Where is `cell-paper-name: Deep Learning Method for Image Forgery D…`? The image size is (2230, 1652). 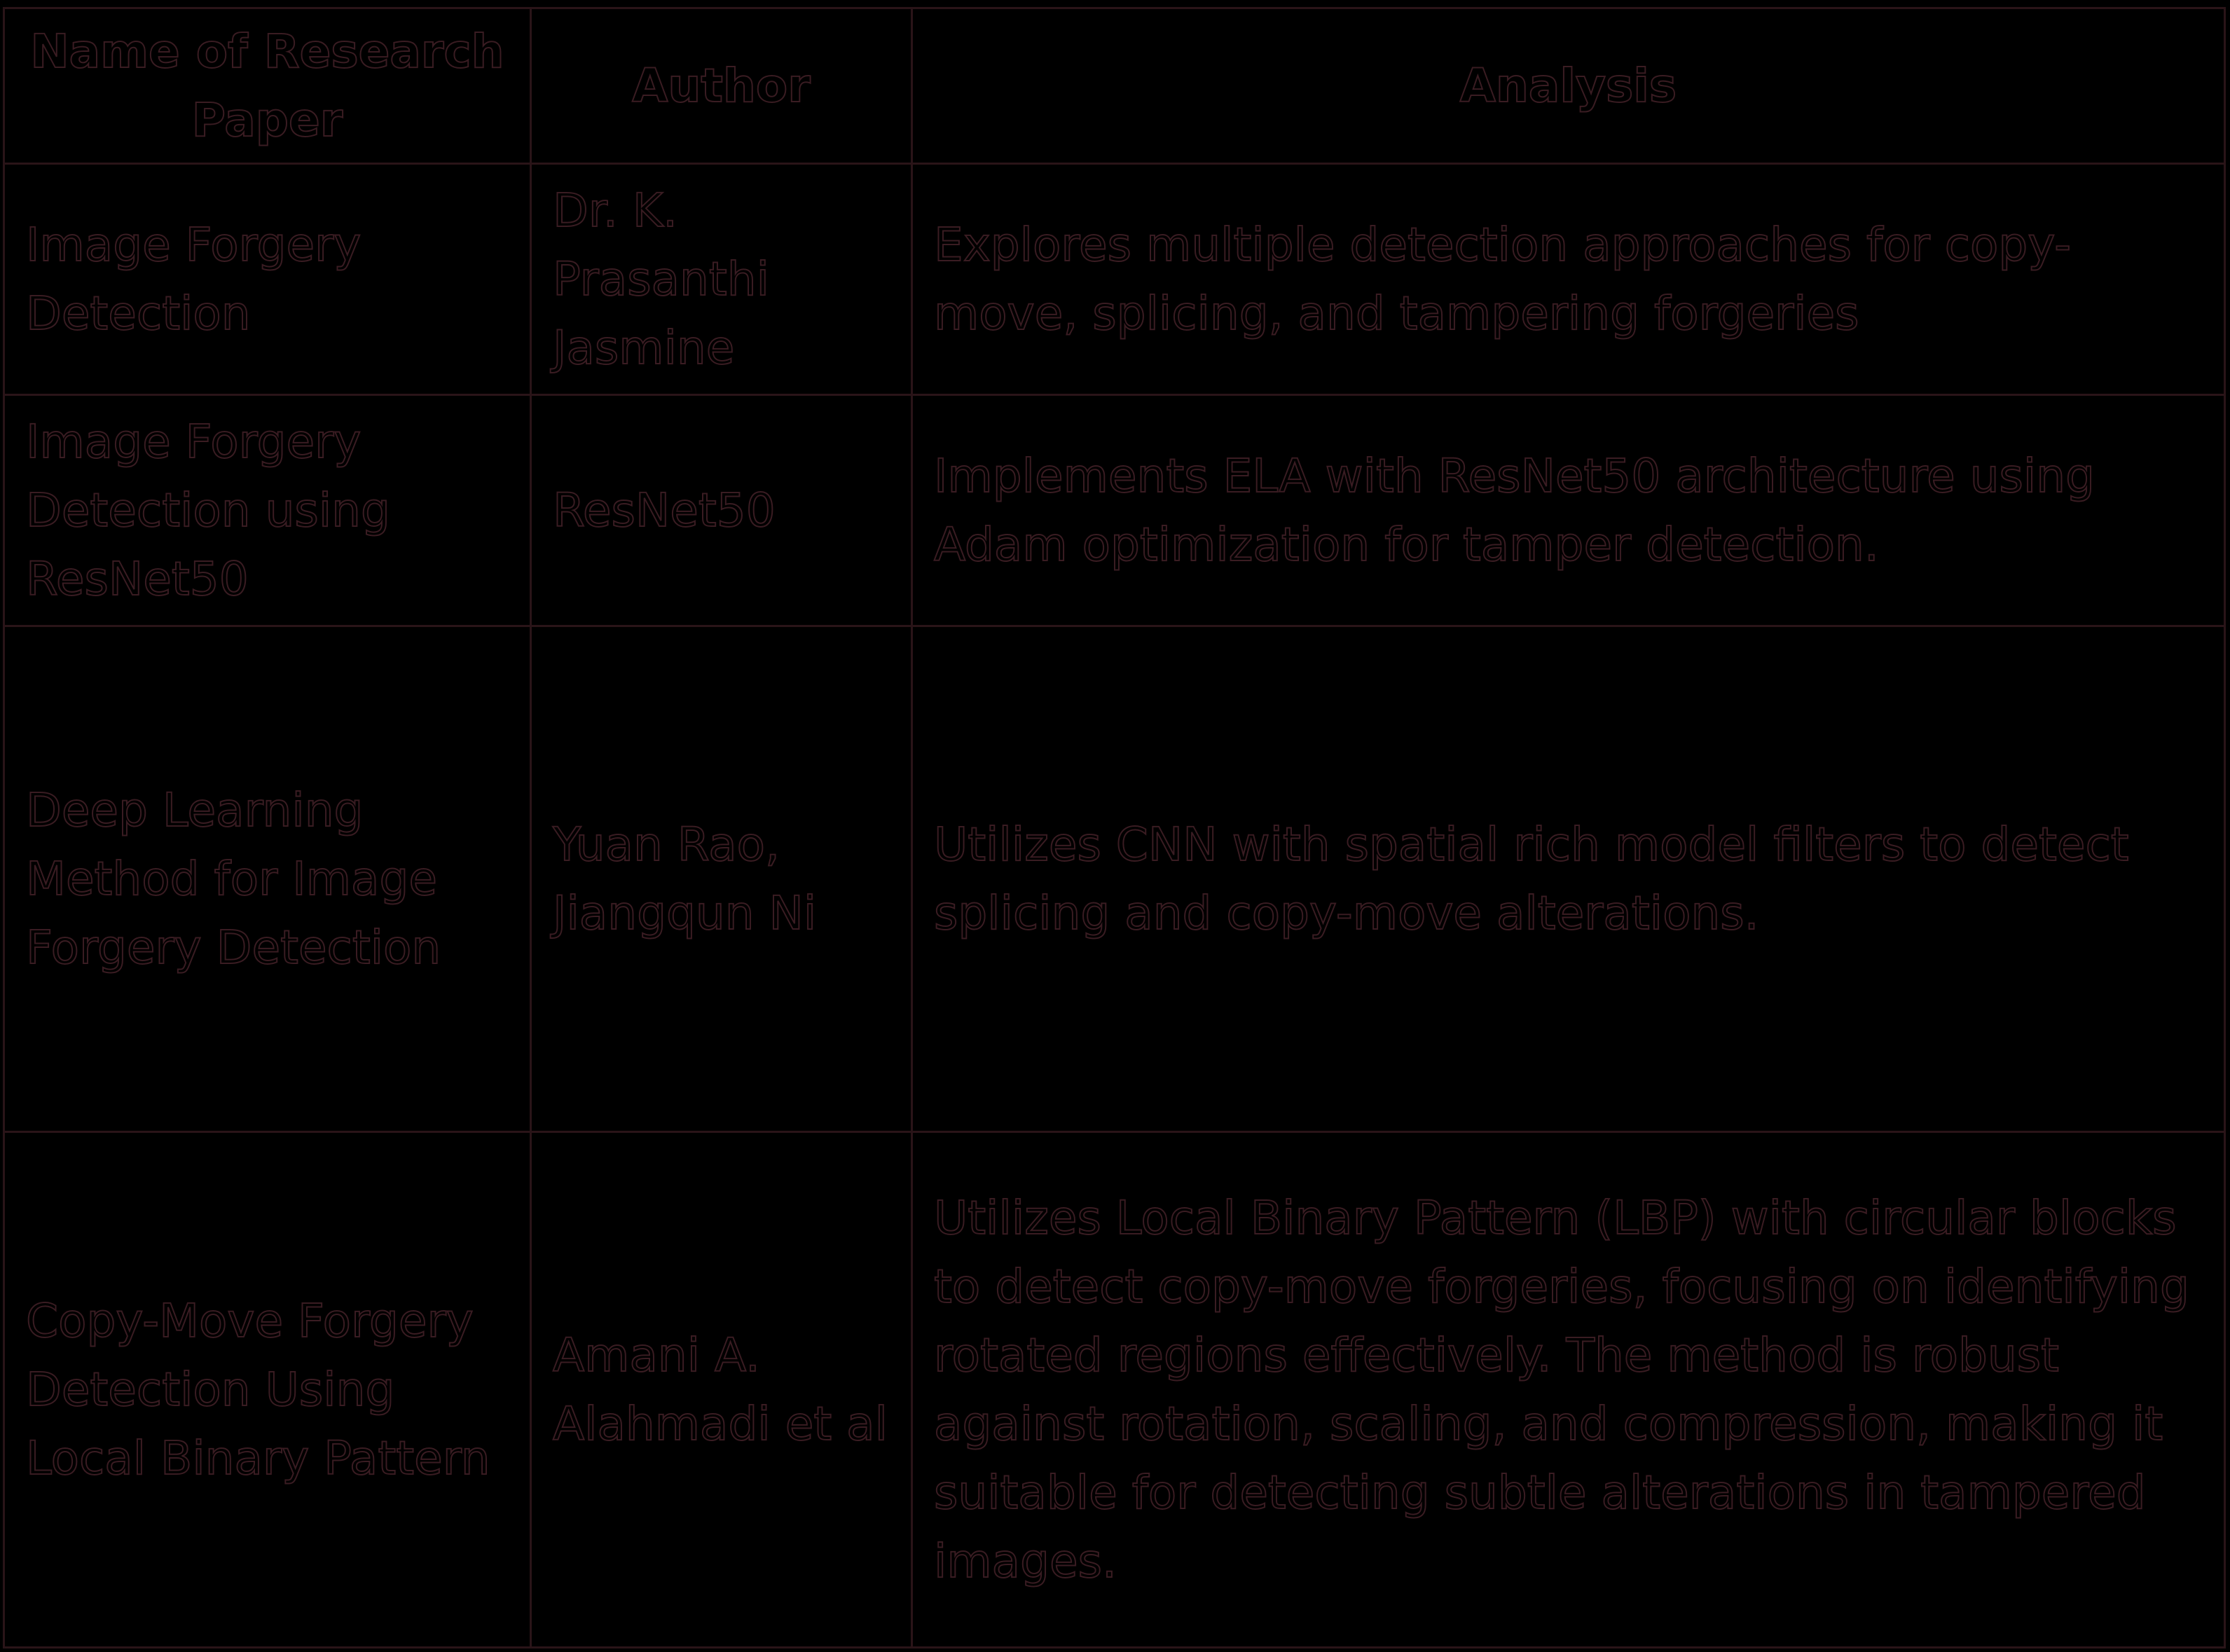
cell-paper-name: Deep Learning Method for Image Forgery D… is located at coordinates (267, 879).